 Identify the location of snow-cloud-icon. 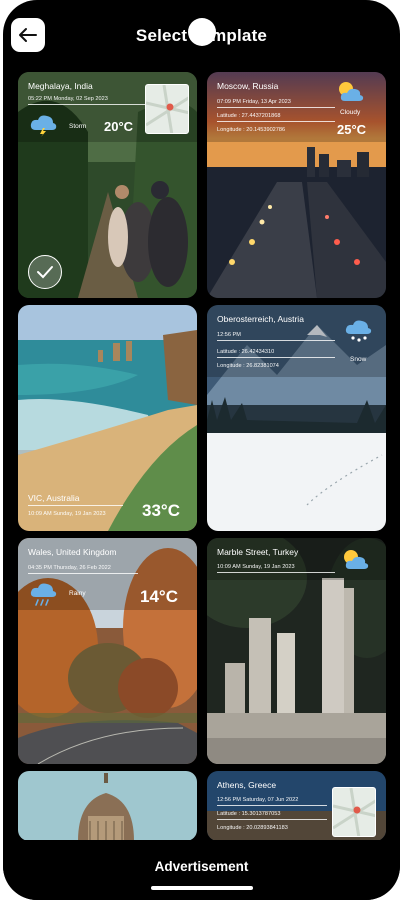
(358, 331).